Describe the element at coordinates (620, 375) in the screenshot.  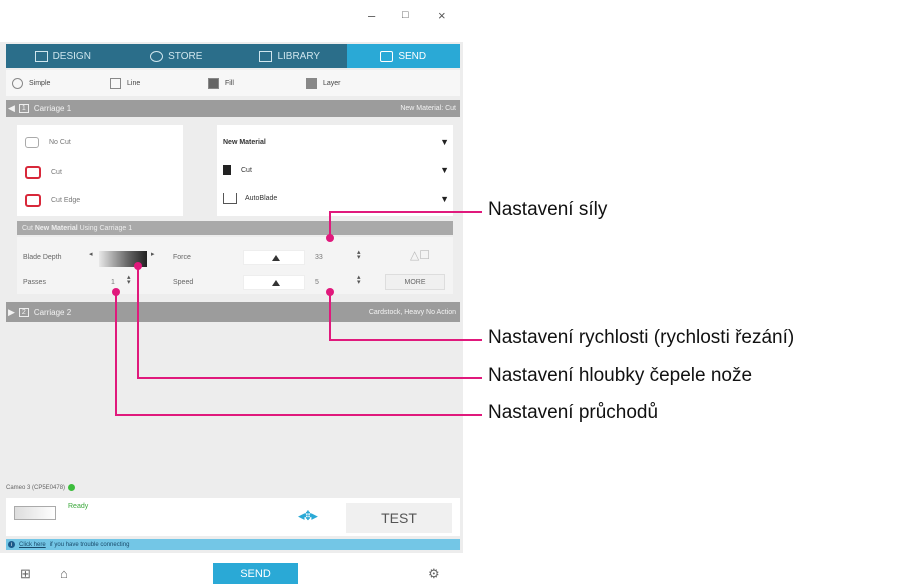
I see `callout-blade-depth: Nastavení hloubky čepele nože` at that location.